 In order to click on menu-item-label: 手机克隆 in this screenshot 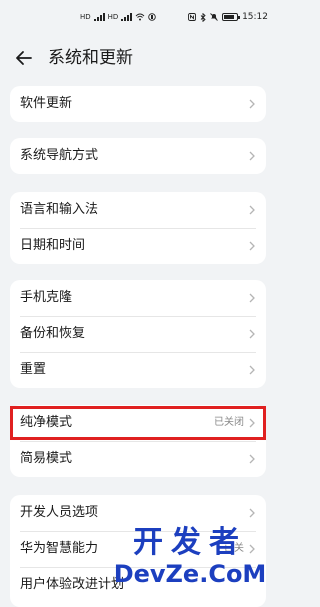, I will do `click(46, 297)`.